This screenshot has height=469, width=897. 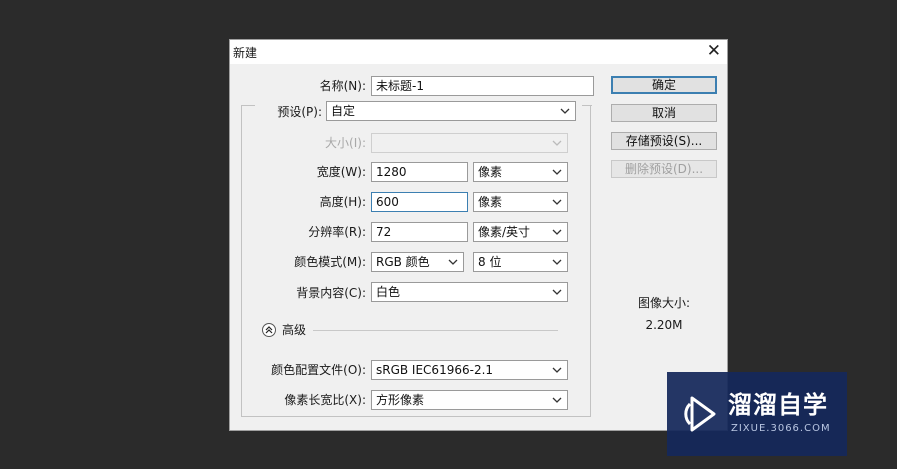 What do you see at coordinates (435, 370) in the screenshot?
I see `color-profile-value: sRGB IEC61966-2.1` at bounding box center [435, 370].